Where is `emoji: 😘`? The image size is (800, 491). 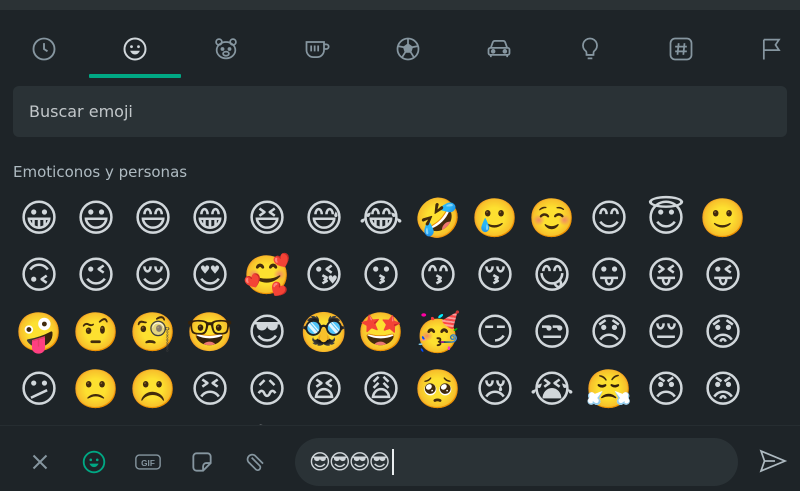
emoji: 😘 is located at coordinates (324, 275).